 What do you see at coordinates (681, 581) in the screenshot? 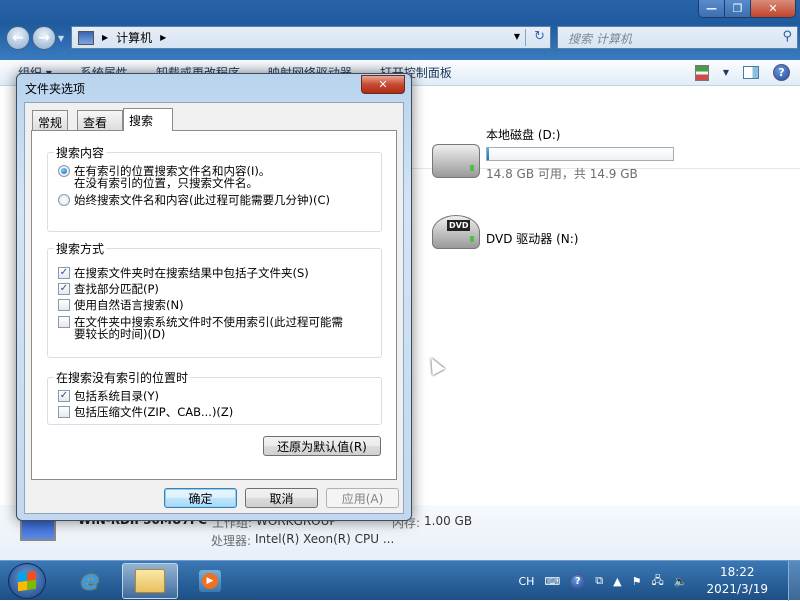
I see `volume-icon: 🔈` at bounding box center [681, 581].